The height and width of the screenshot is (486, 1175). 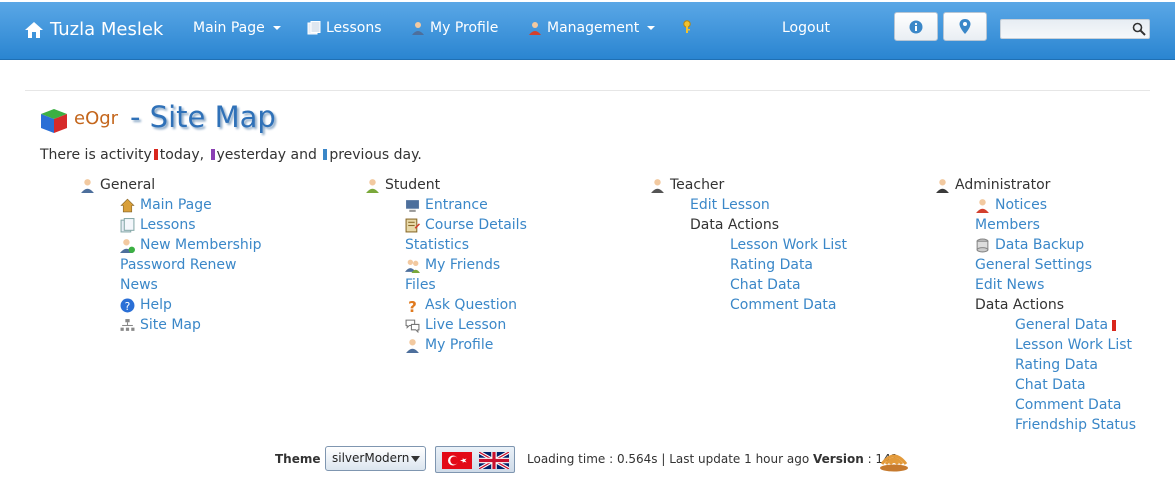 What do you see at coordinates (314, 28) in the screenshot?
I see `lessons-icon` at bounding box center [314, 28].